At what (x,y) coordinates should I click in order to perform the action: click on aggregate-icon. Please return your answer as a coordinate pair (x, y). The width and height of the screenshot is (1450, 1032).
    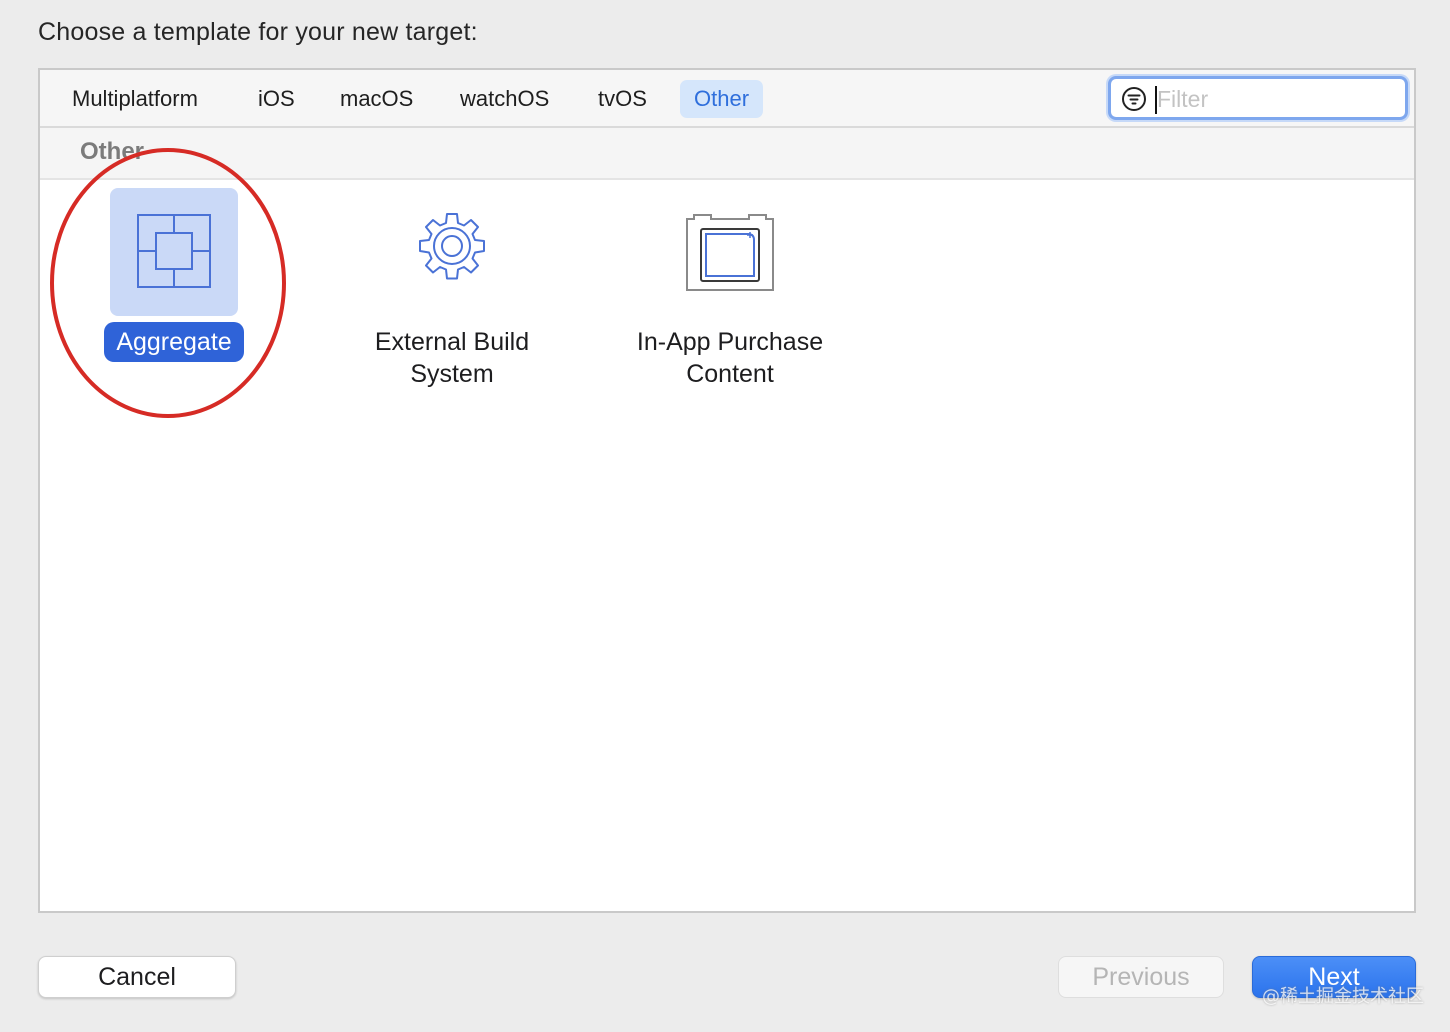
    Looking at the image, I should click on (174, 251).